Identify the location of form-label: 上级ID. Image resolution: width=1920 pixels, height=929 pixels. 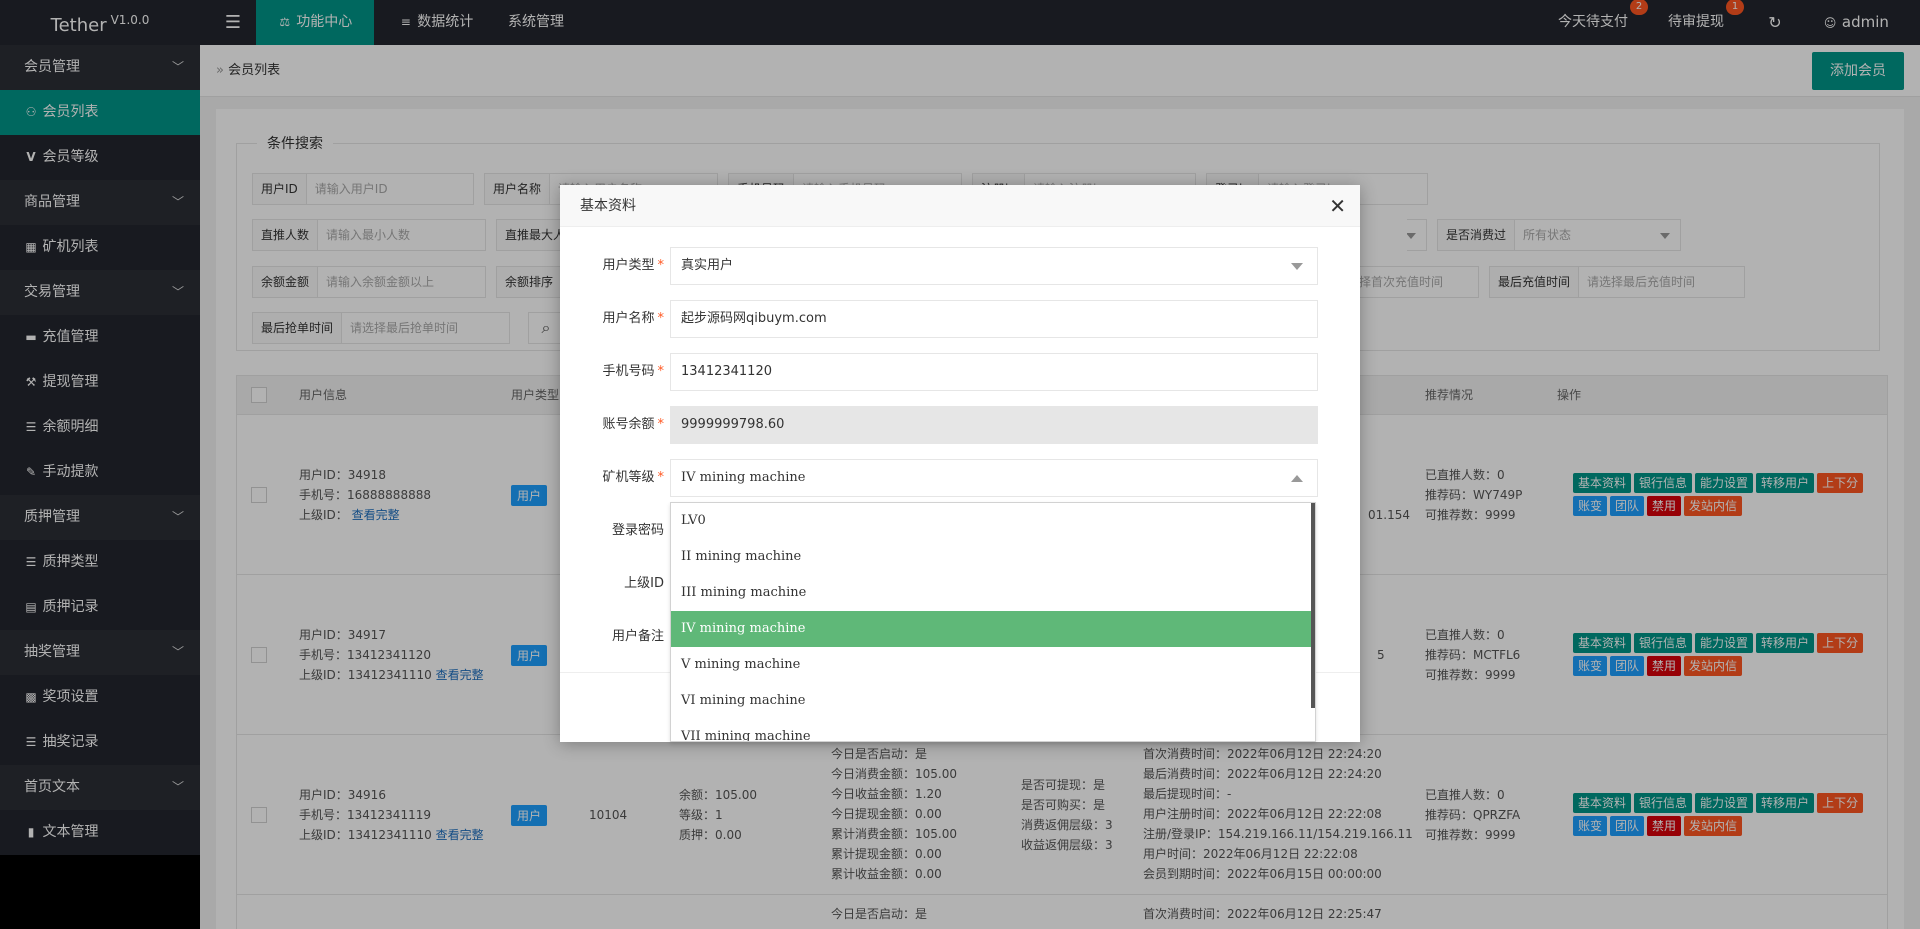
(612, 584).